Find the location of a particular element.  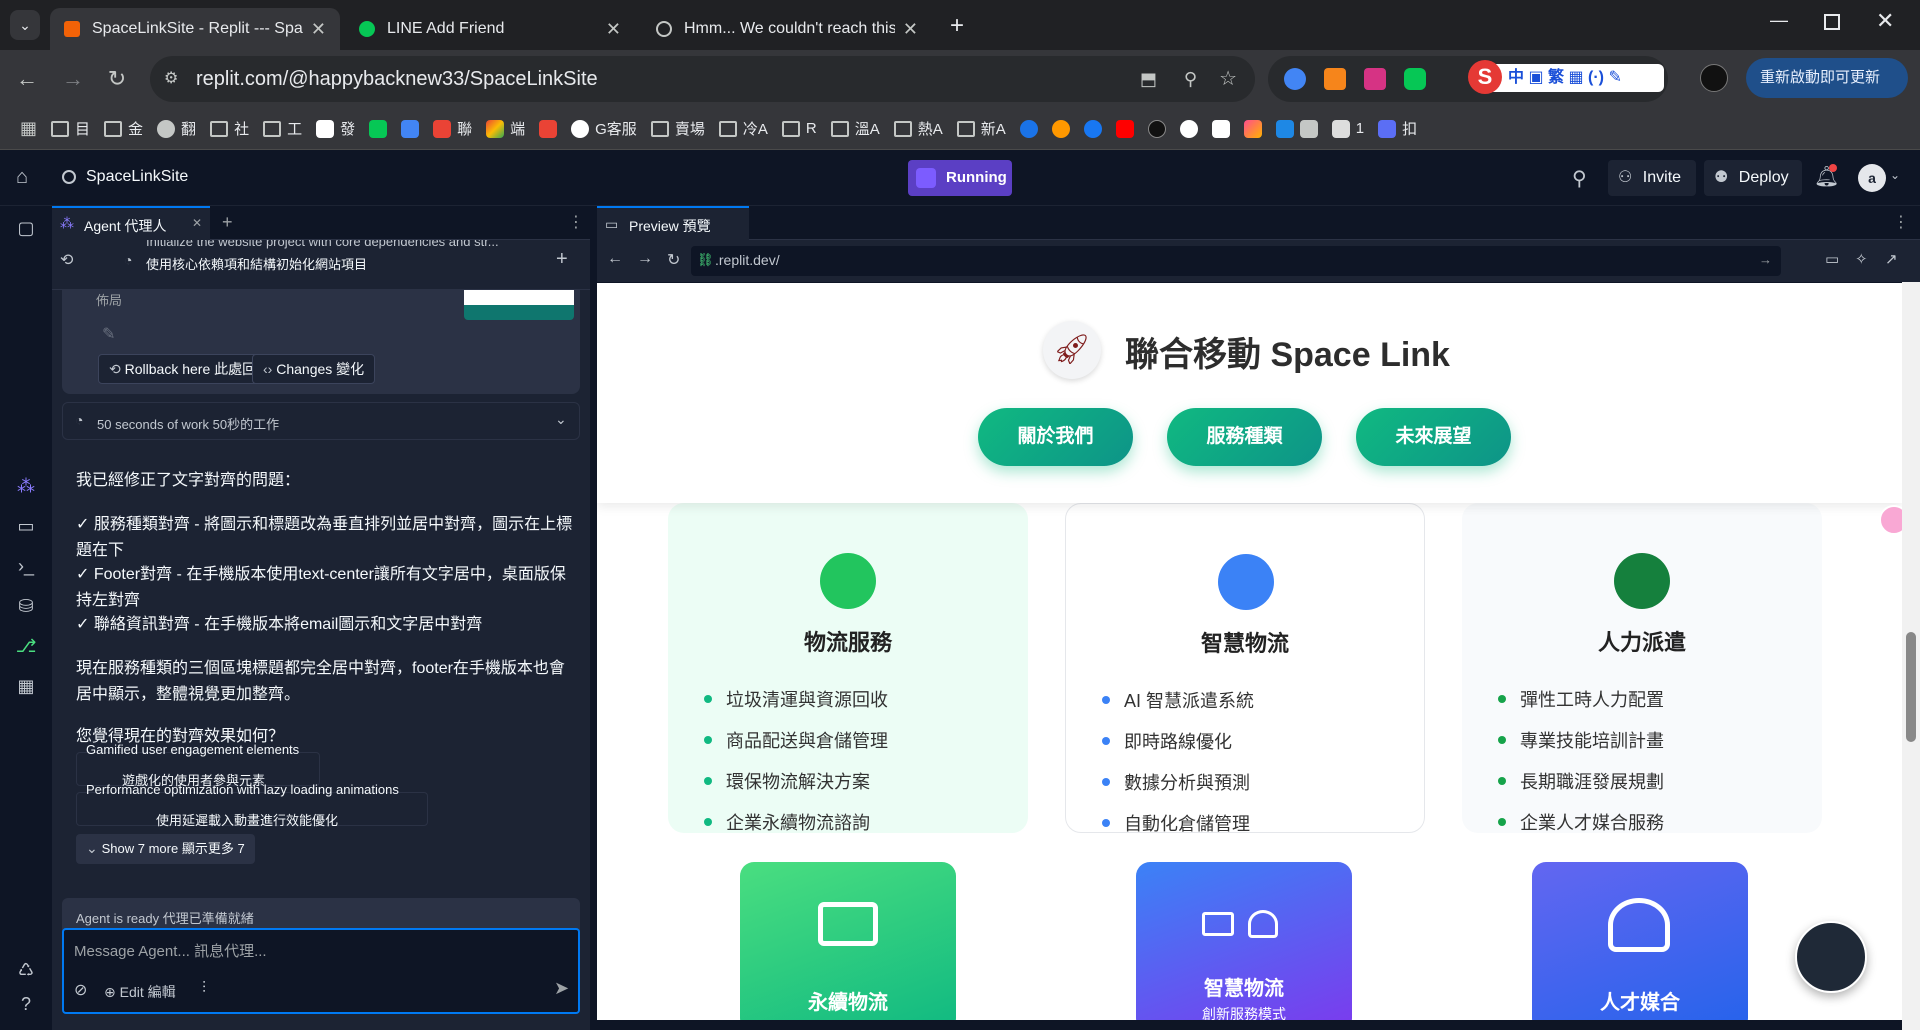

forward-button: → is located at coordinates (73, 79).